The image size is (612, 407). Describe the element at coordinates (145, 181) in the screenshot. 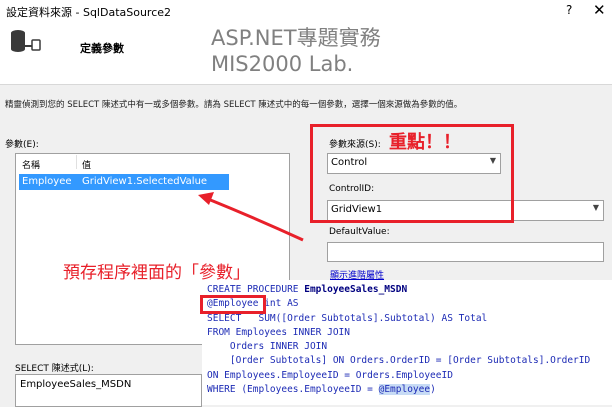

I see `parameter-value: GridView1.SelectedValue` at that location.